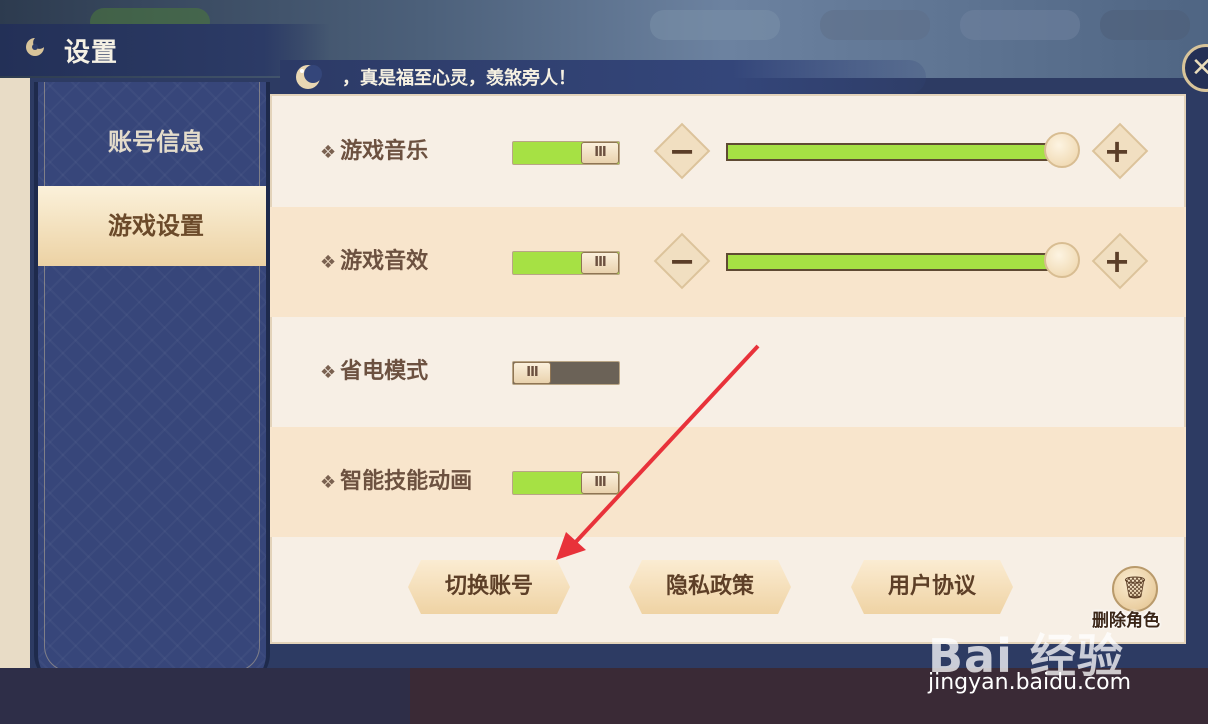 This screenshot has height=724, width=1208. Describe the element at coordinates (489, 587) in the screenshot. I see `switch-account-button: 切换账号` at that location.